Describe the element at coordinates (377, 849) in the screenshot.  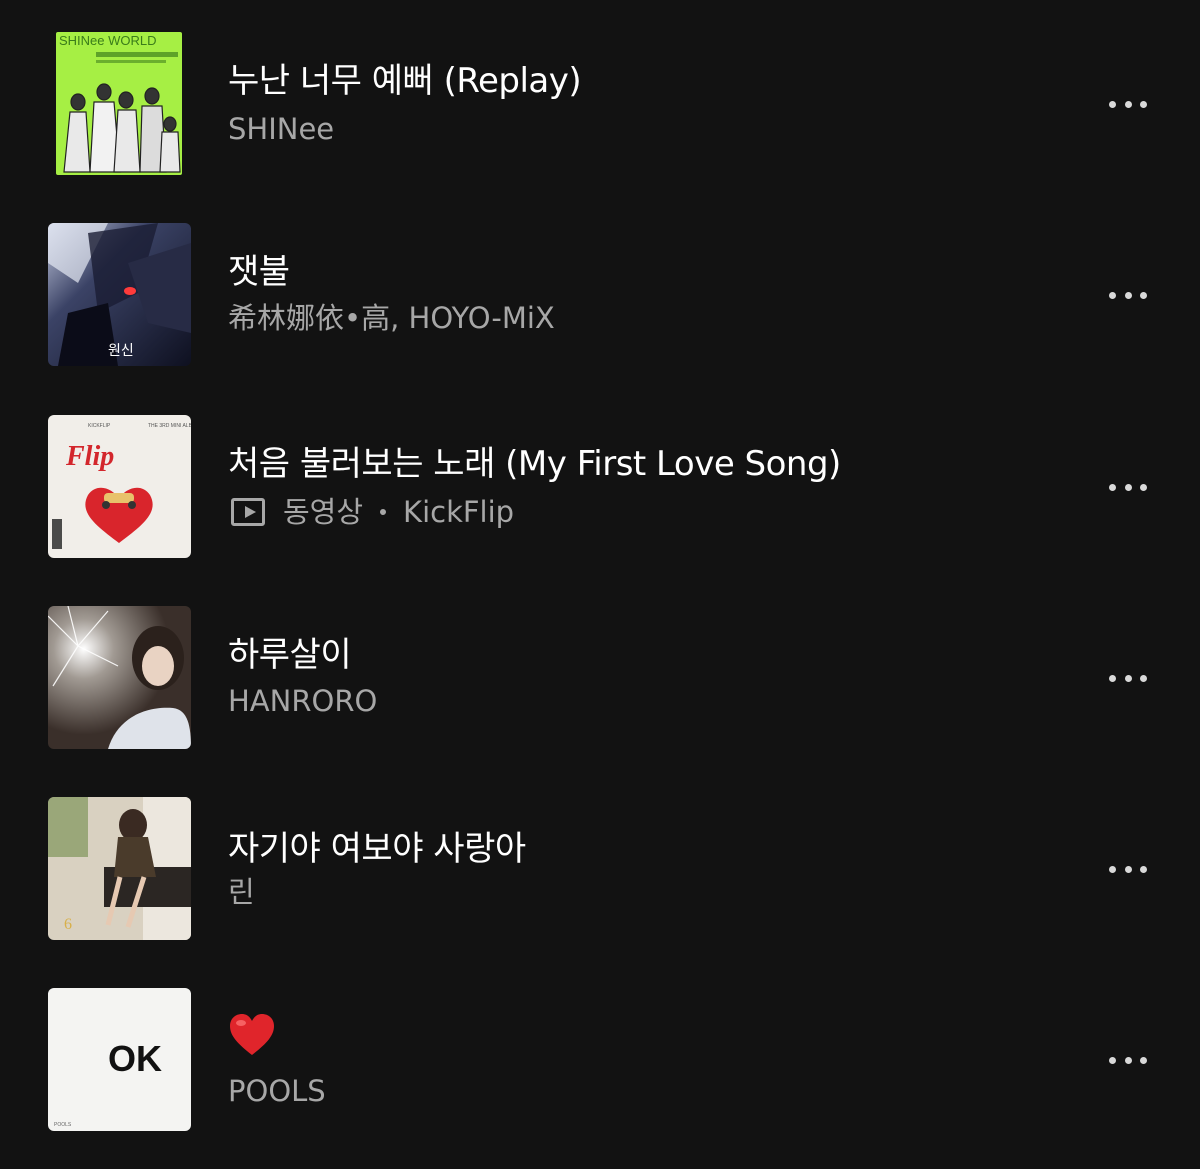
I see `track-title: 자기야 여보야 사랑아` at that location.